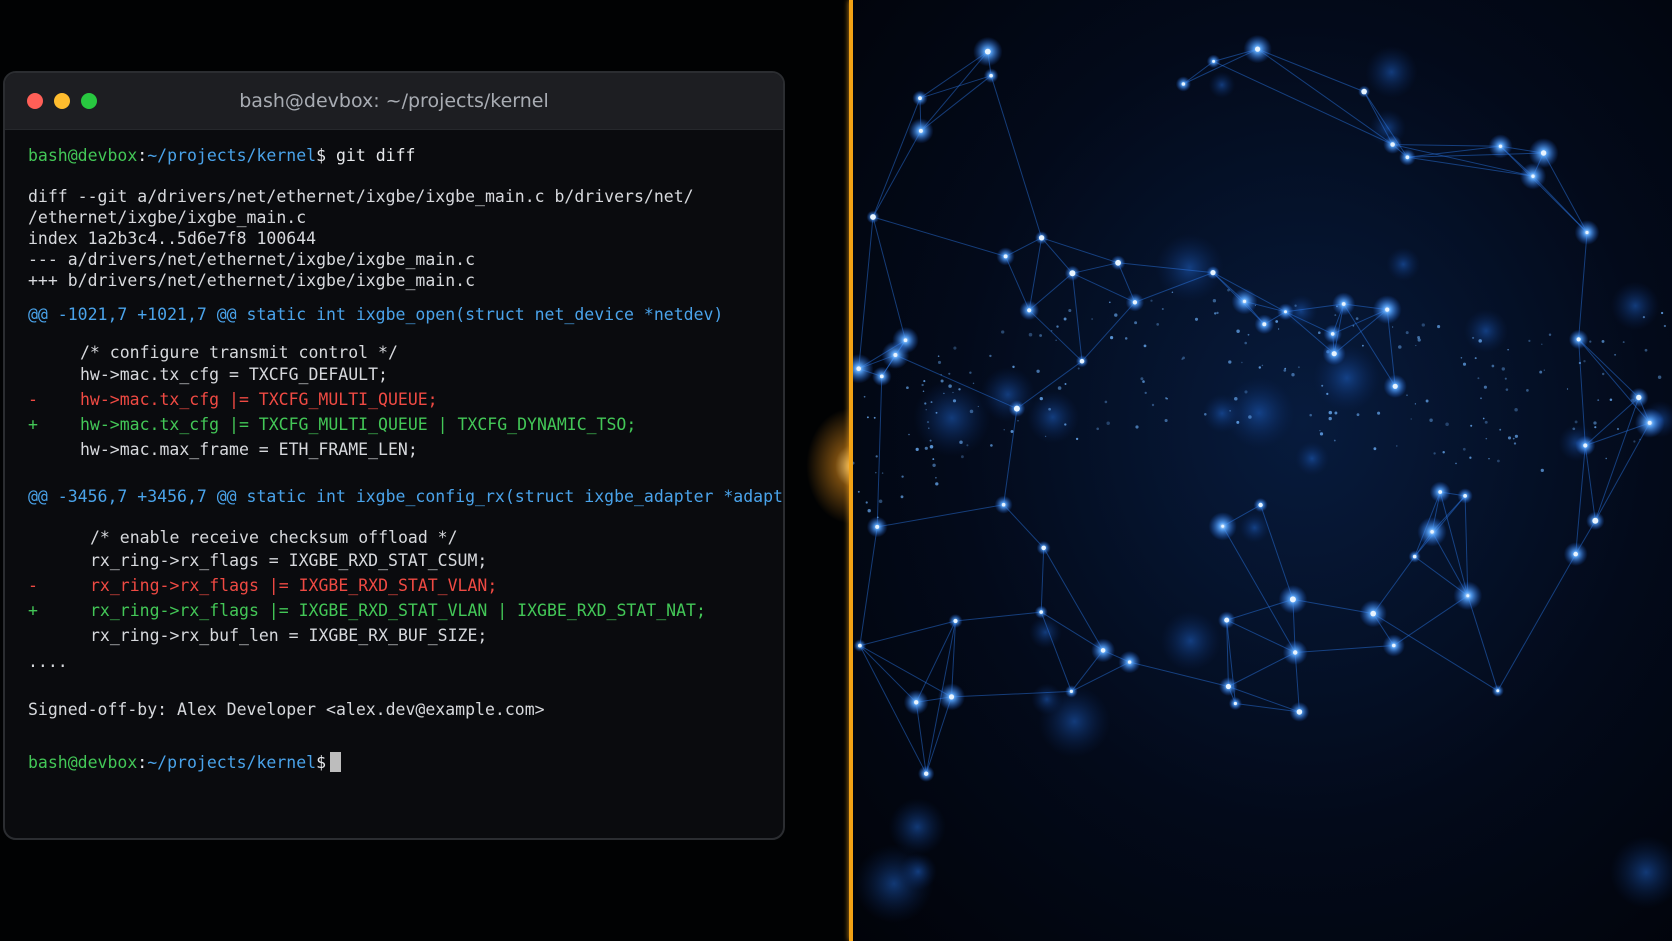 Image resolution: width=1672 pixels, height=941 pixels. What do you see at coordinates (185, 763) in the screenshot?
I see `active-prompt: bash@devbox:~/projects/kernel$` at bounding box center [185, 763].